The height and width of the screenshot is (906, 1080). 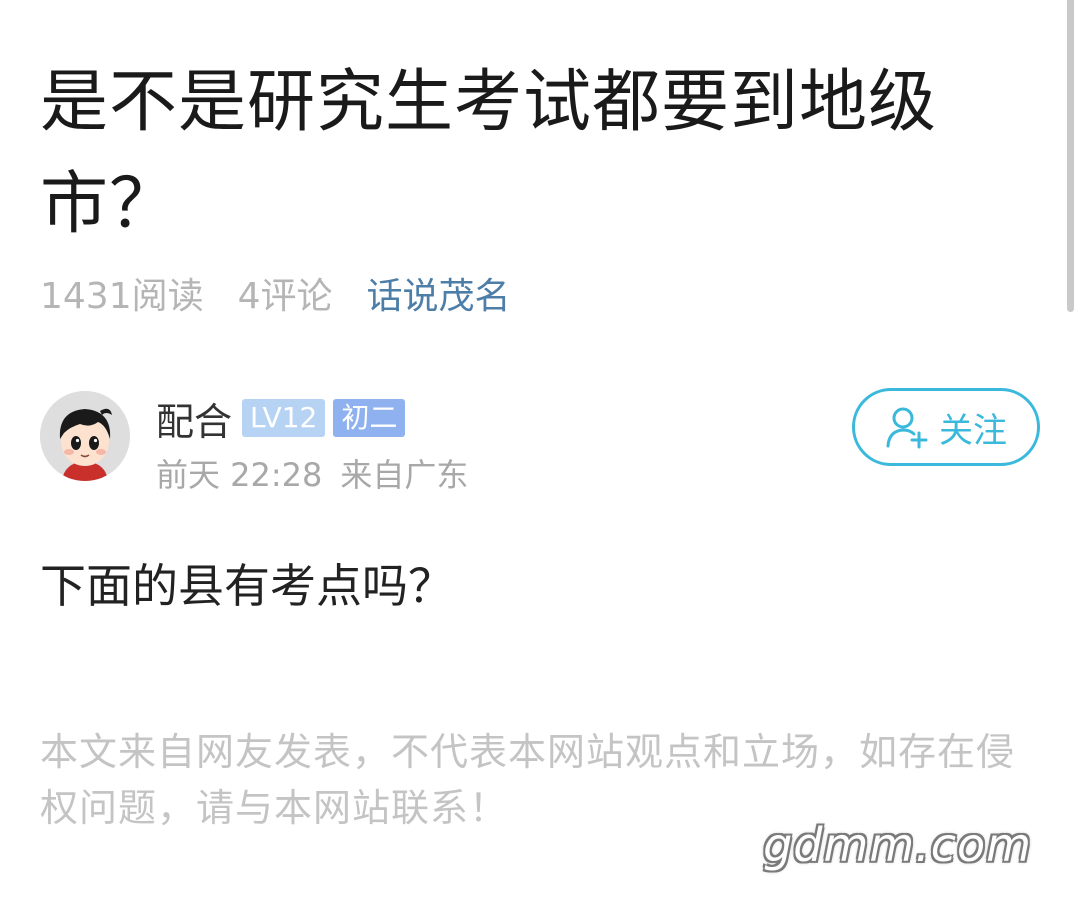 What do you see at coordinates (369, 418) in the screenshot?
I see `grade-badge: 初二` at bounding box center [369, 418].